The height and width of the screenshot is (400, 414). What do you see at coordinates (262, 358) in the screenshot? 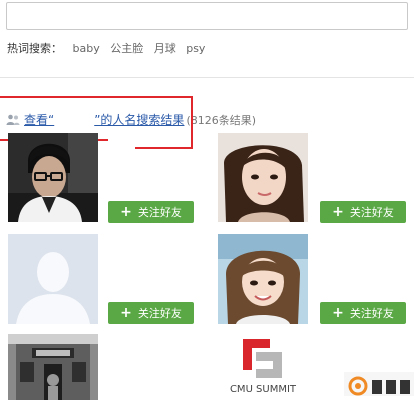
I see `cmu-summit-logo-graphic` at bounding box center [262, 358].